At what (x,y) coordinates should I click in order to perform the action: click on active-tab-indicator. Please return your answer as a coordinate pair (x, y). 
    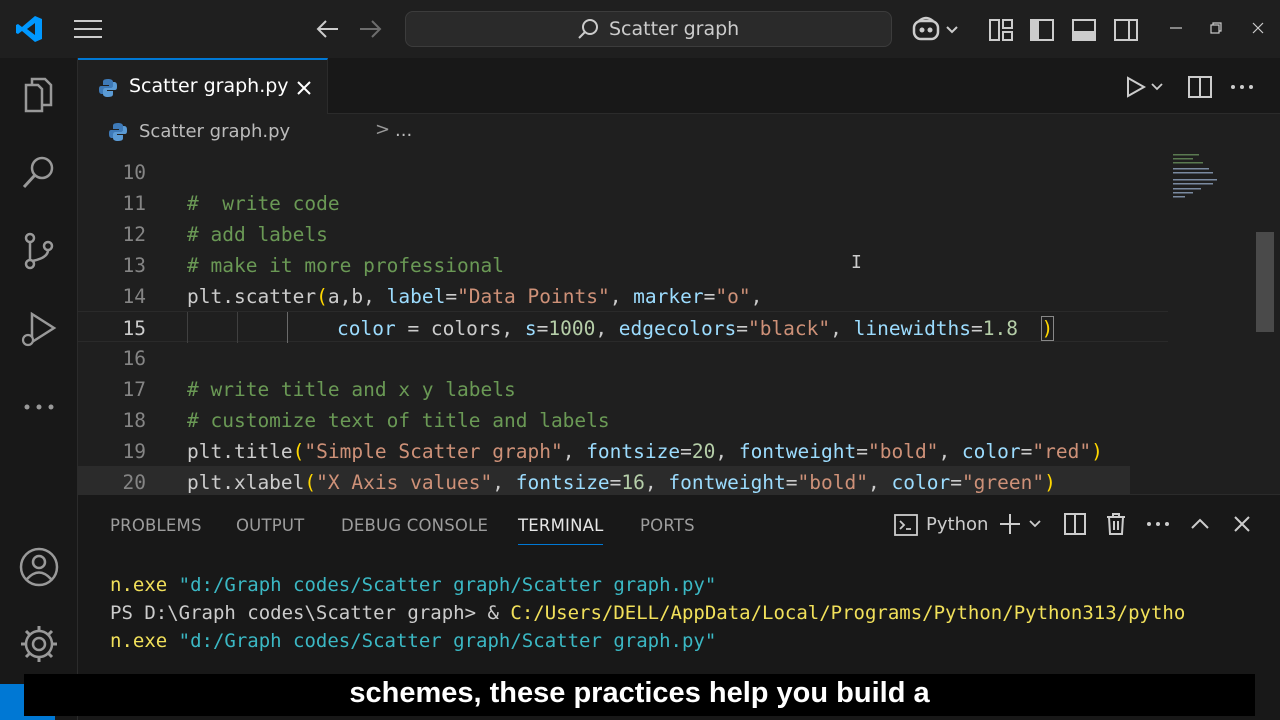
    Looking at the image, I should click on (560, 544).